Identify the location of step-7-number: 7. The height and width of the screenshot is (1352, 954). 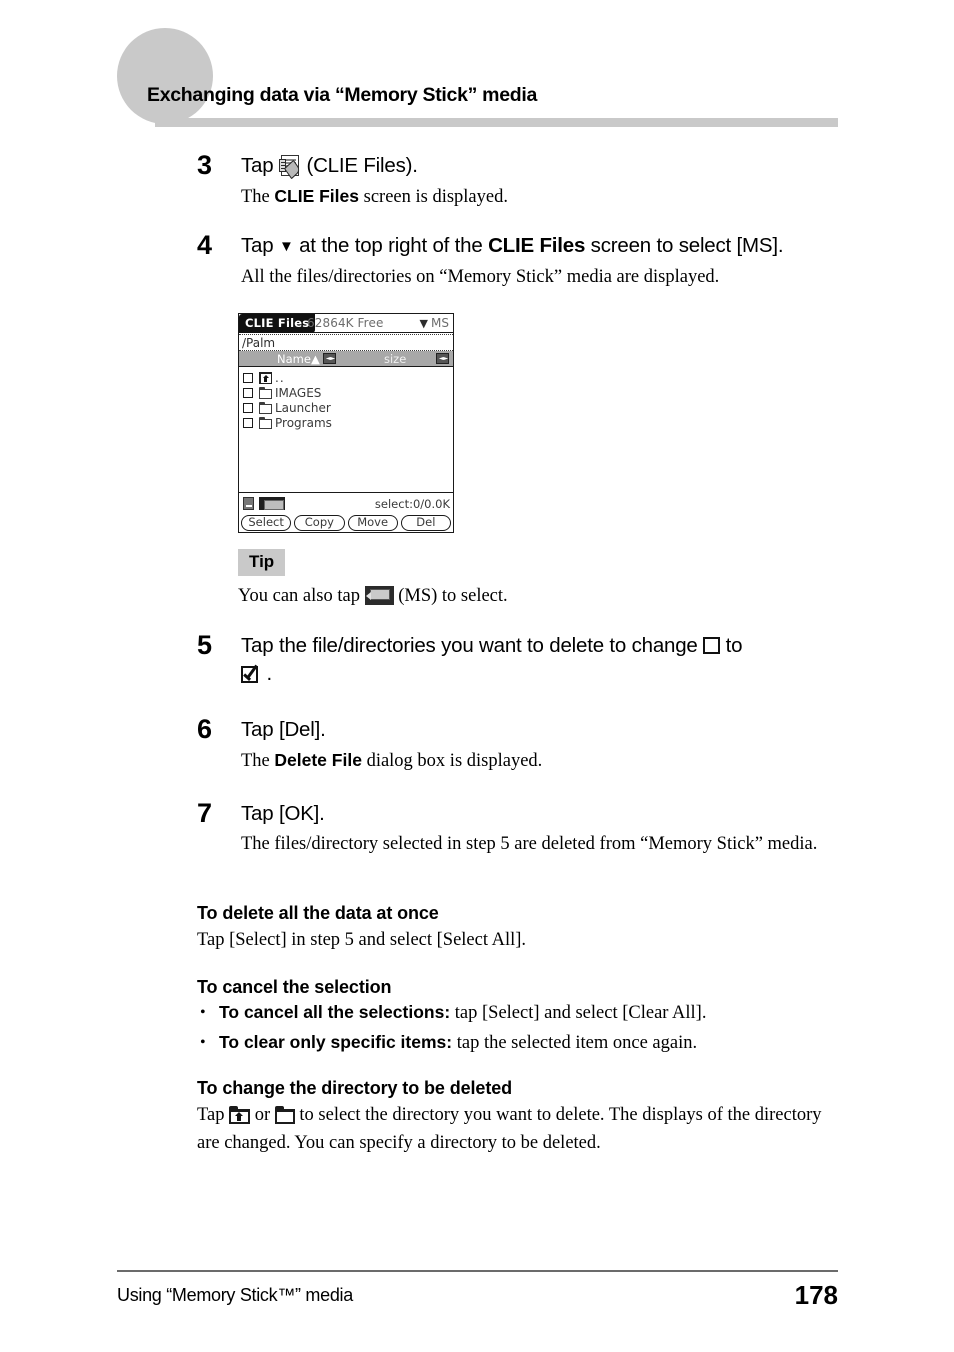
(205, 813).